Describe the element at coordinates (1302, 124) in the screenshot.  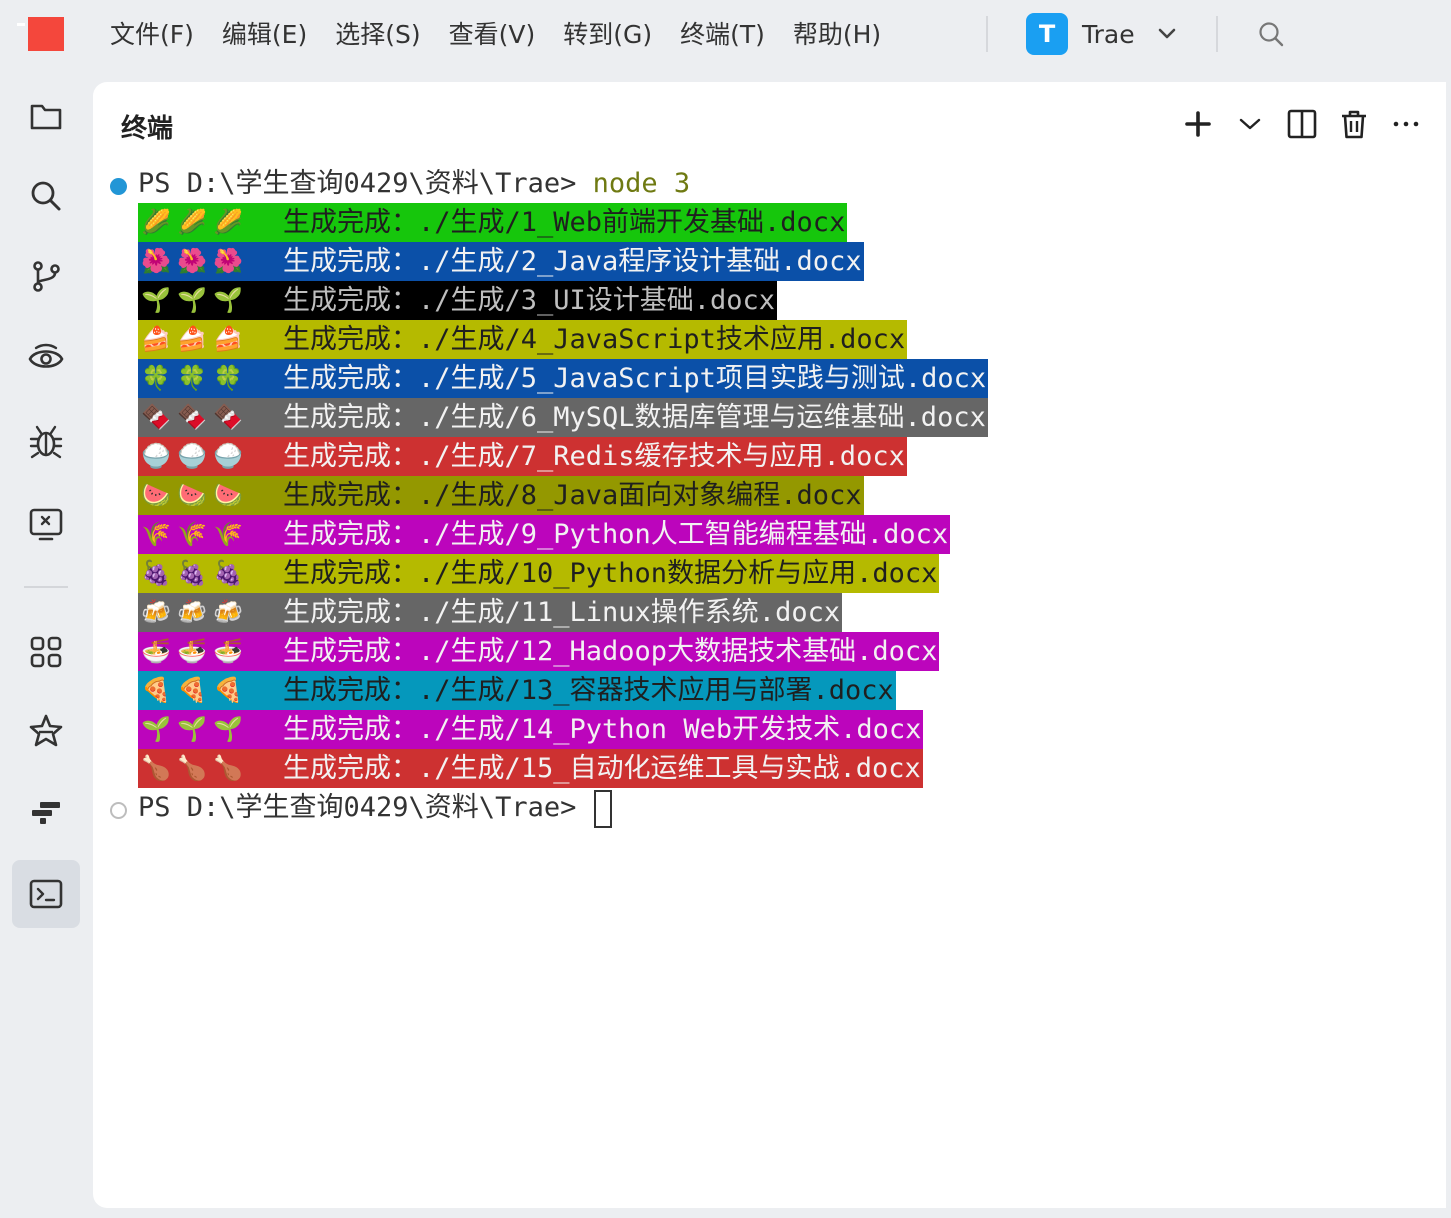
I see `split-terminal-icon` at that location.